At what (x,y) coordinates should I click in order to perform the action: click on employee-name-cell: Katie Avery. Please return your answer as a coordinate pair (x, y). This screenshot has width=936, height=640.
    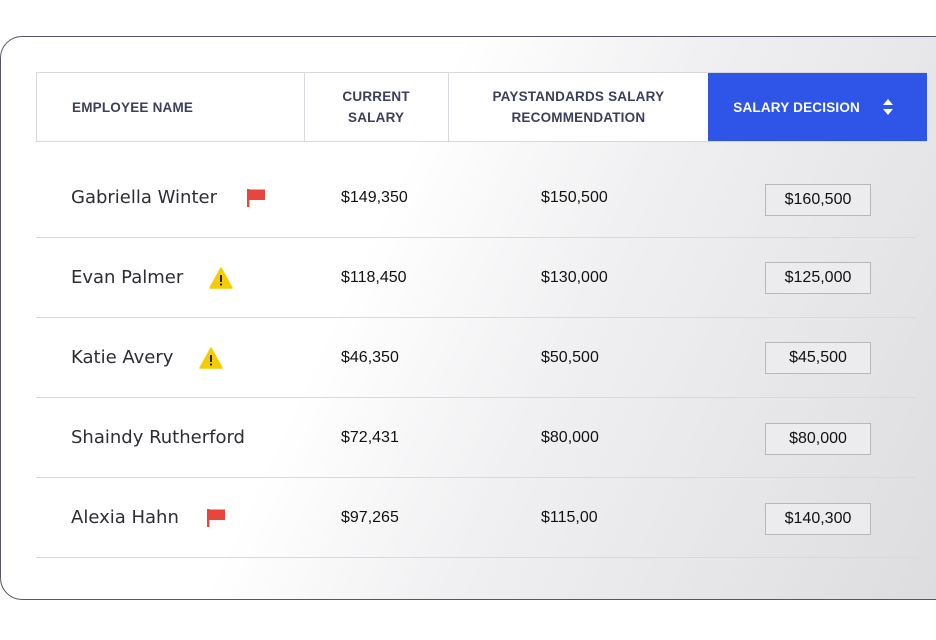
    Looking at the image, I should click on (147, 357).